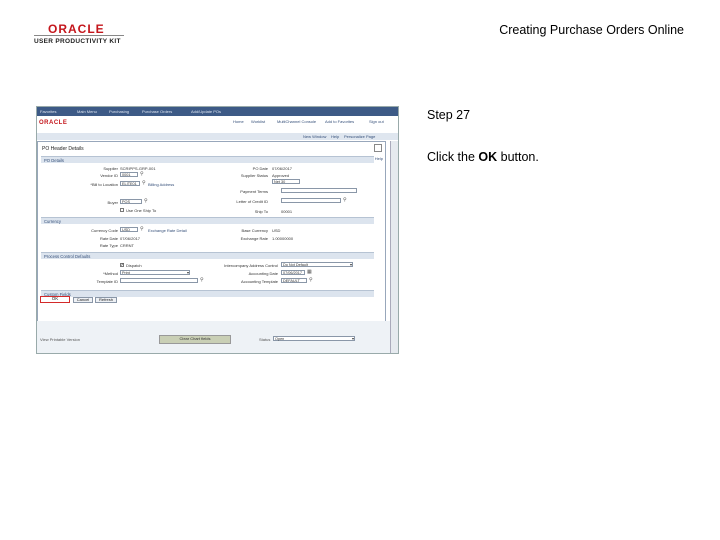 Image resolution: width=720 pixels, height=540 pixels. What do you see at coordinates (53, 123) in the screenshot?
I see `app-logo: ORACLE` at bounding box center [53, 123].